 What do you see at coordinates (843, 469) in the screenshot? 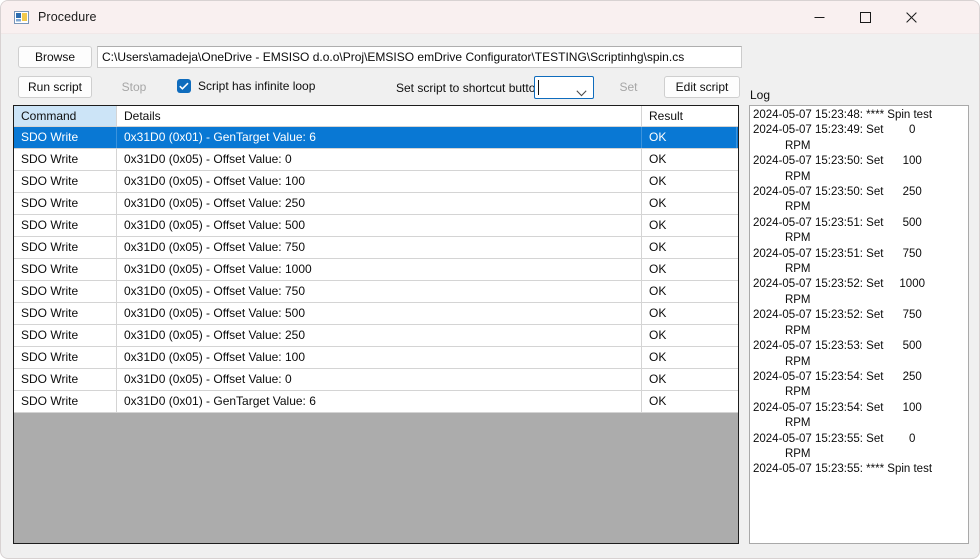
I see `log-entry: 2024-05-07 15:23:55: **** Spin test` at bounding box center [843, 469].